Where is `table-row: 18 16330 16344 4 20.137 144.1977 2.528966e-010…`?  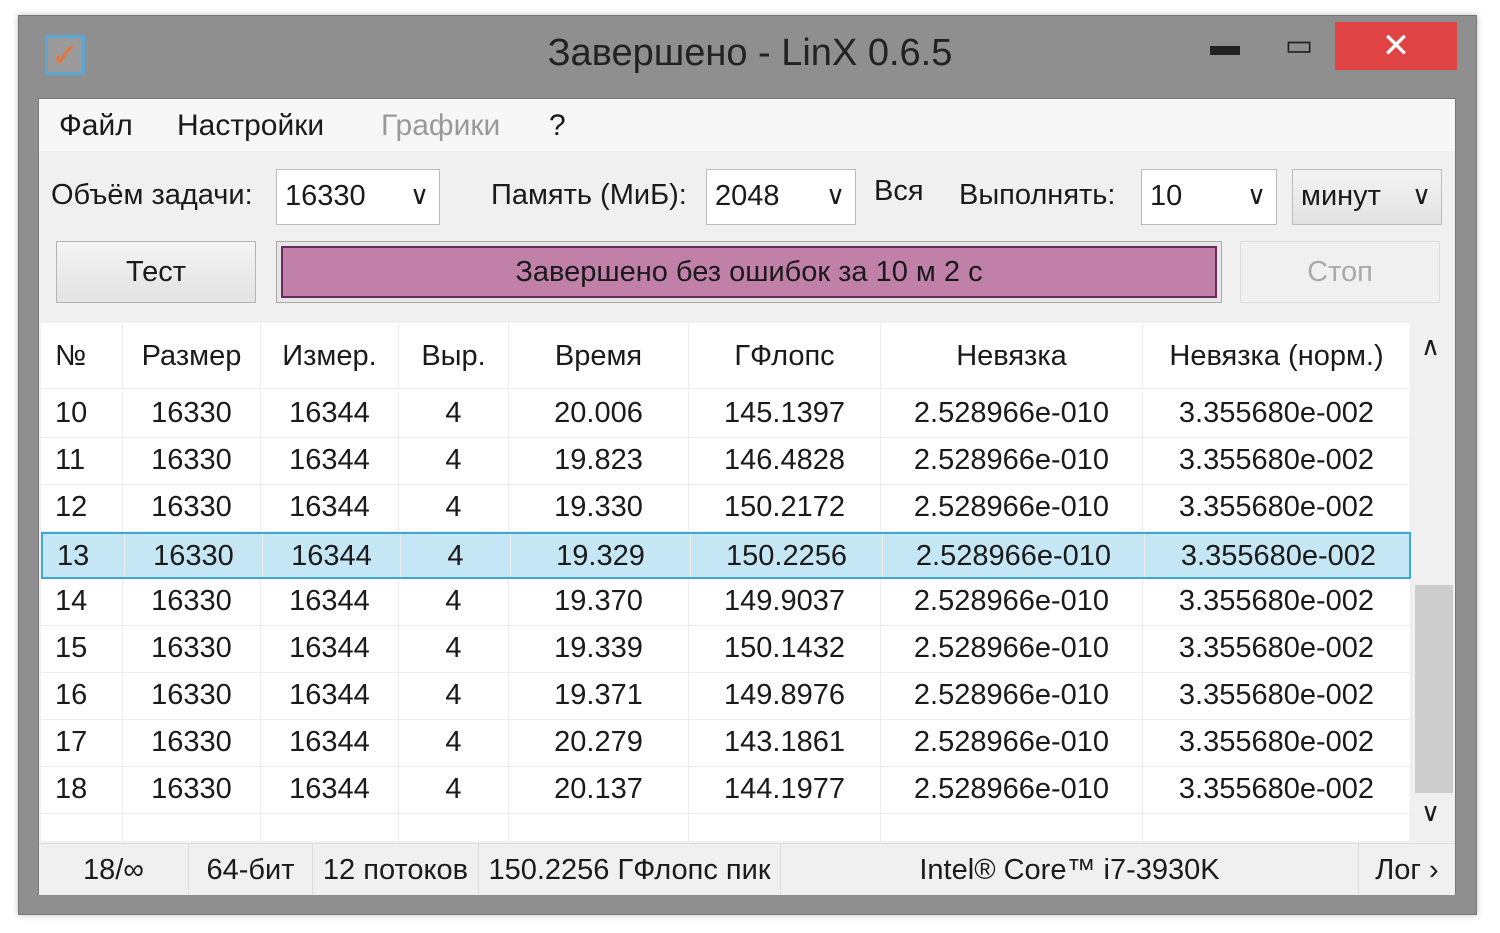
table-row: 18 16330 16344 4 20.137 144.1977 2.528966e-010… is located at coordinates (726, 790).